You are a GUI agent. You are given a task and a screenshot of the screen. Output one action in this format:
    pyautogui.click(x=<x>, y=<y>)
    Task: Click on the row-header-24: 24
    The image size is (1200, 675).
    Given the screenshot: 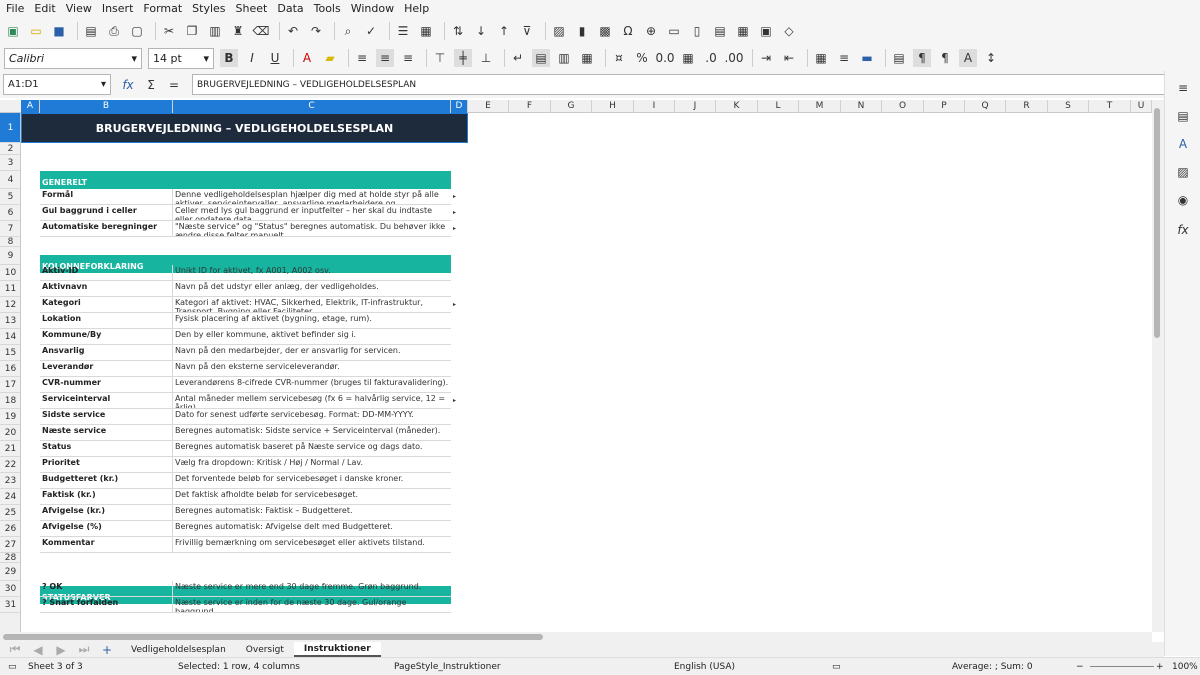 What is the action you would take?
    pyautogui.click(x=10, y=497)
    